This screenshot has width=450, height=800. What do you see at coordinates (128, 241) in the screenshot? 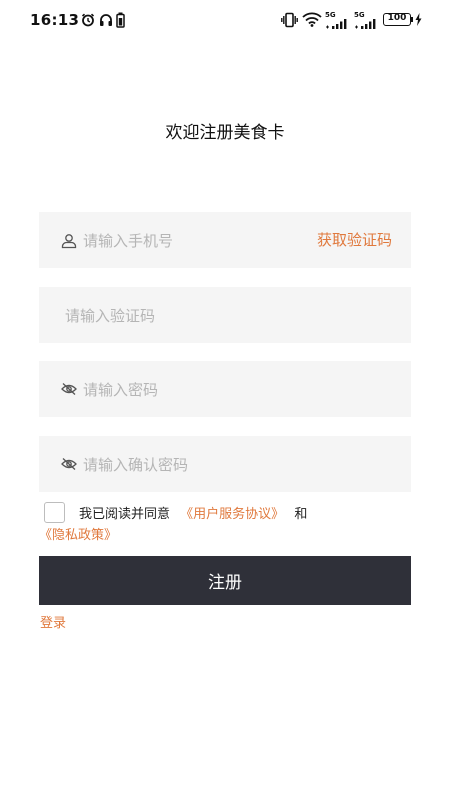
I see `phone-input-placeholder: 请输入手机号` at bounding box center [128, 241].